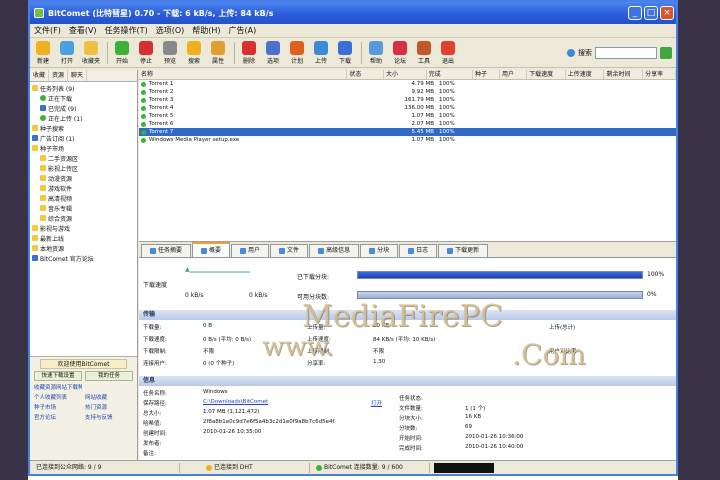  Describe the element at coordinates (83, 178) in the screenshot. I see `sidebar-tree-item: 动漫资源` at that location.